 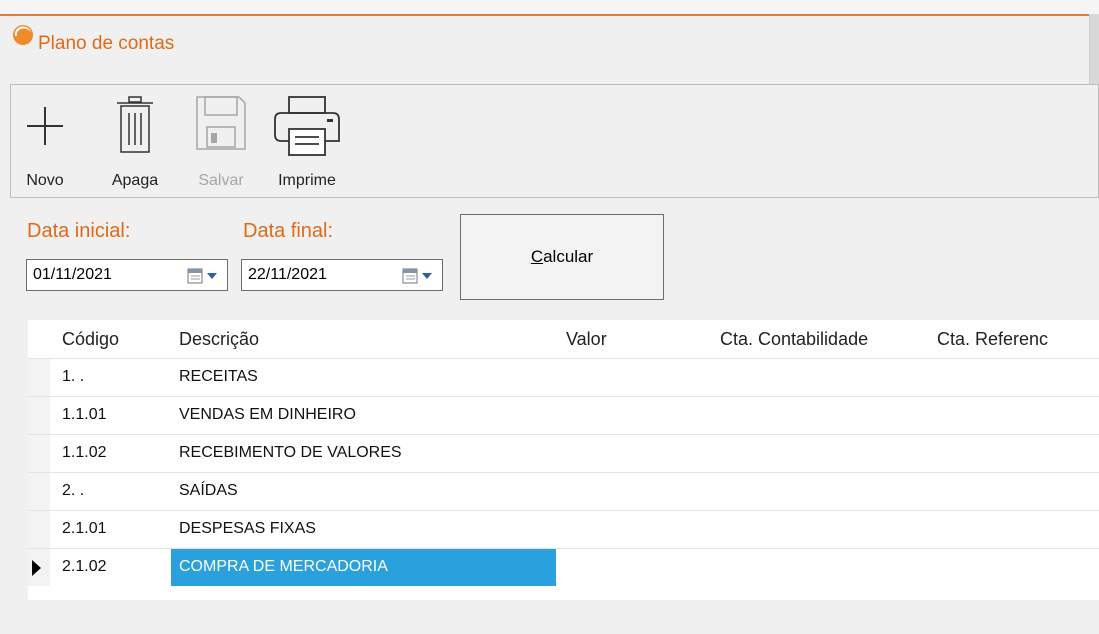 What do you see at coordinates (219, 339) in the screenshot?
I see `column-header-descricao: Descrição` at bounding box center [219, 339].